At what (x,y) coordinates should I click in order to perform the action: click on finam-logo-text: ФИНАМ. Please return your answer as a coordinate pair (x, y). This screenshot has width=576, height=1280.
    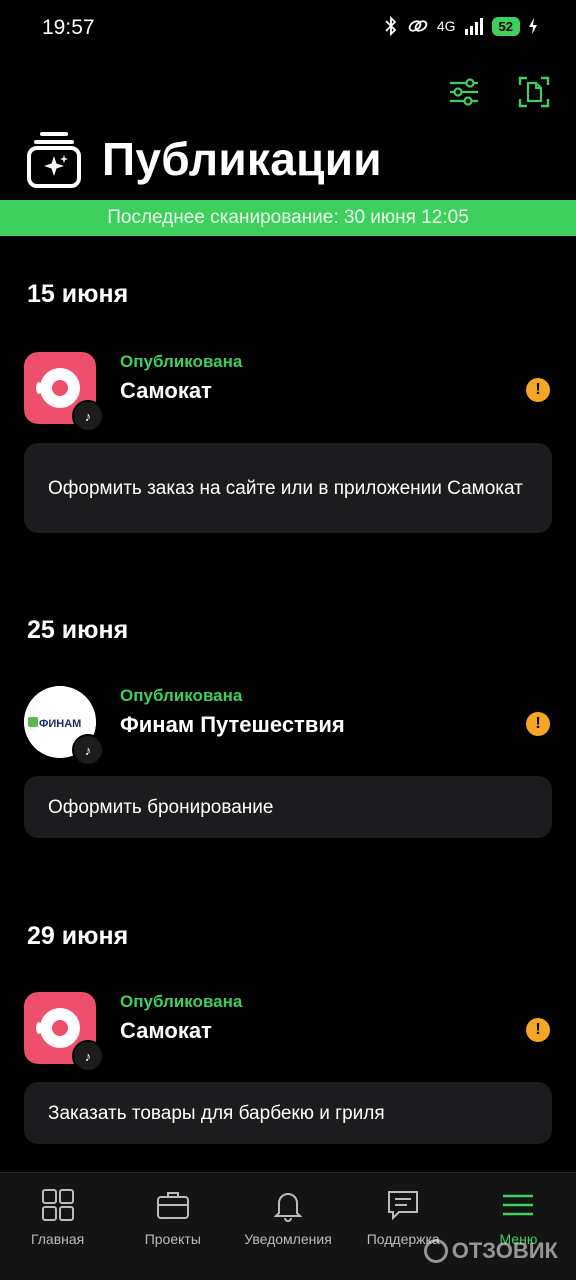
    Looking at the image, I should click on (60, 724).